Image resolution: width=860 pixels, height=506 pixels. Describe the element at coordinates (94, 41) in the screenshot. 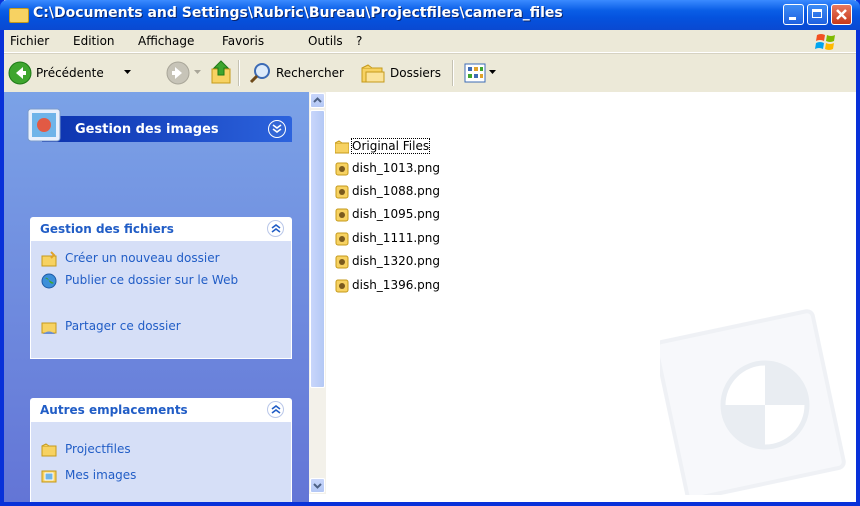

I see `menu-edition: Edition` at that location.